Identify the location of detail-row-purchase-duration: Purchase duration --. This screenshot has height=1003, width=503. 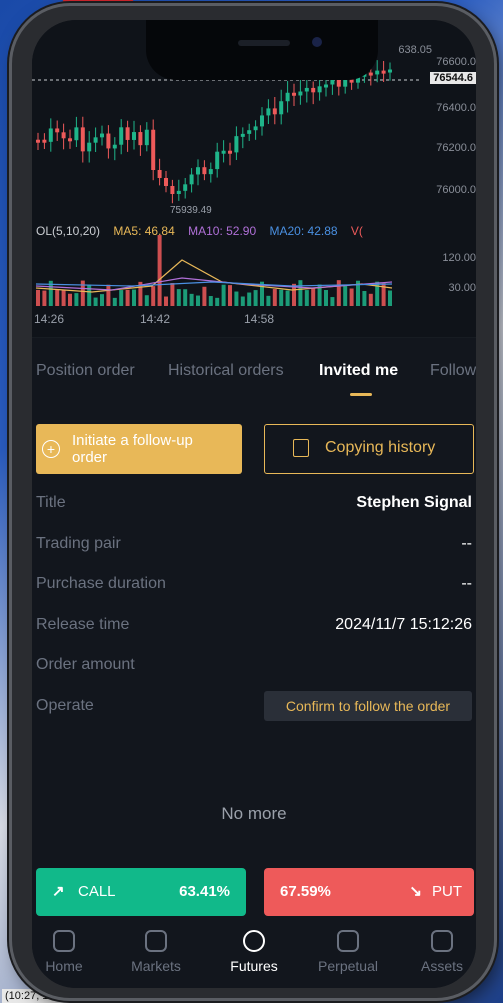
(254, 586).